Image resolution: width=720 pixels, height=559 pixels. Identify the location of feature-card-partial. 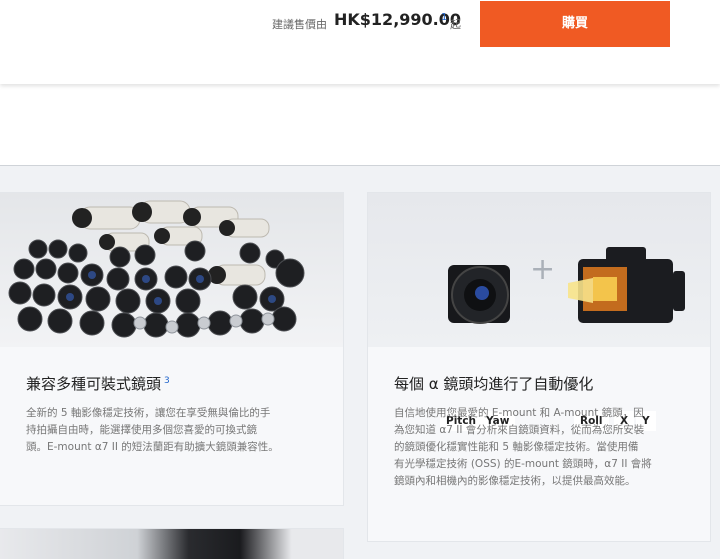
(171, 544).